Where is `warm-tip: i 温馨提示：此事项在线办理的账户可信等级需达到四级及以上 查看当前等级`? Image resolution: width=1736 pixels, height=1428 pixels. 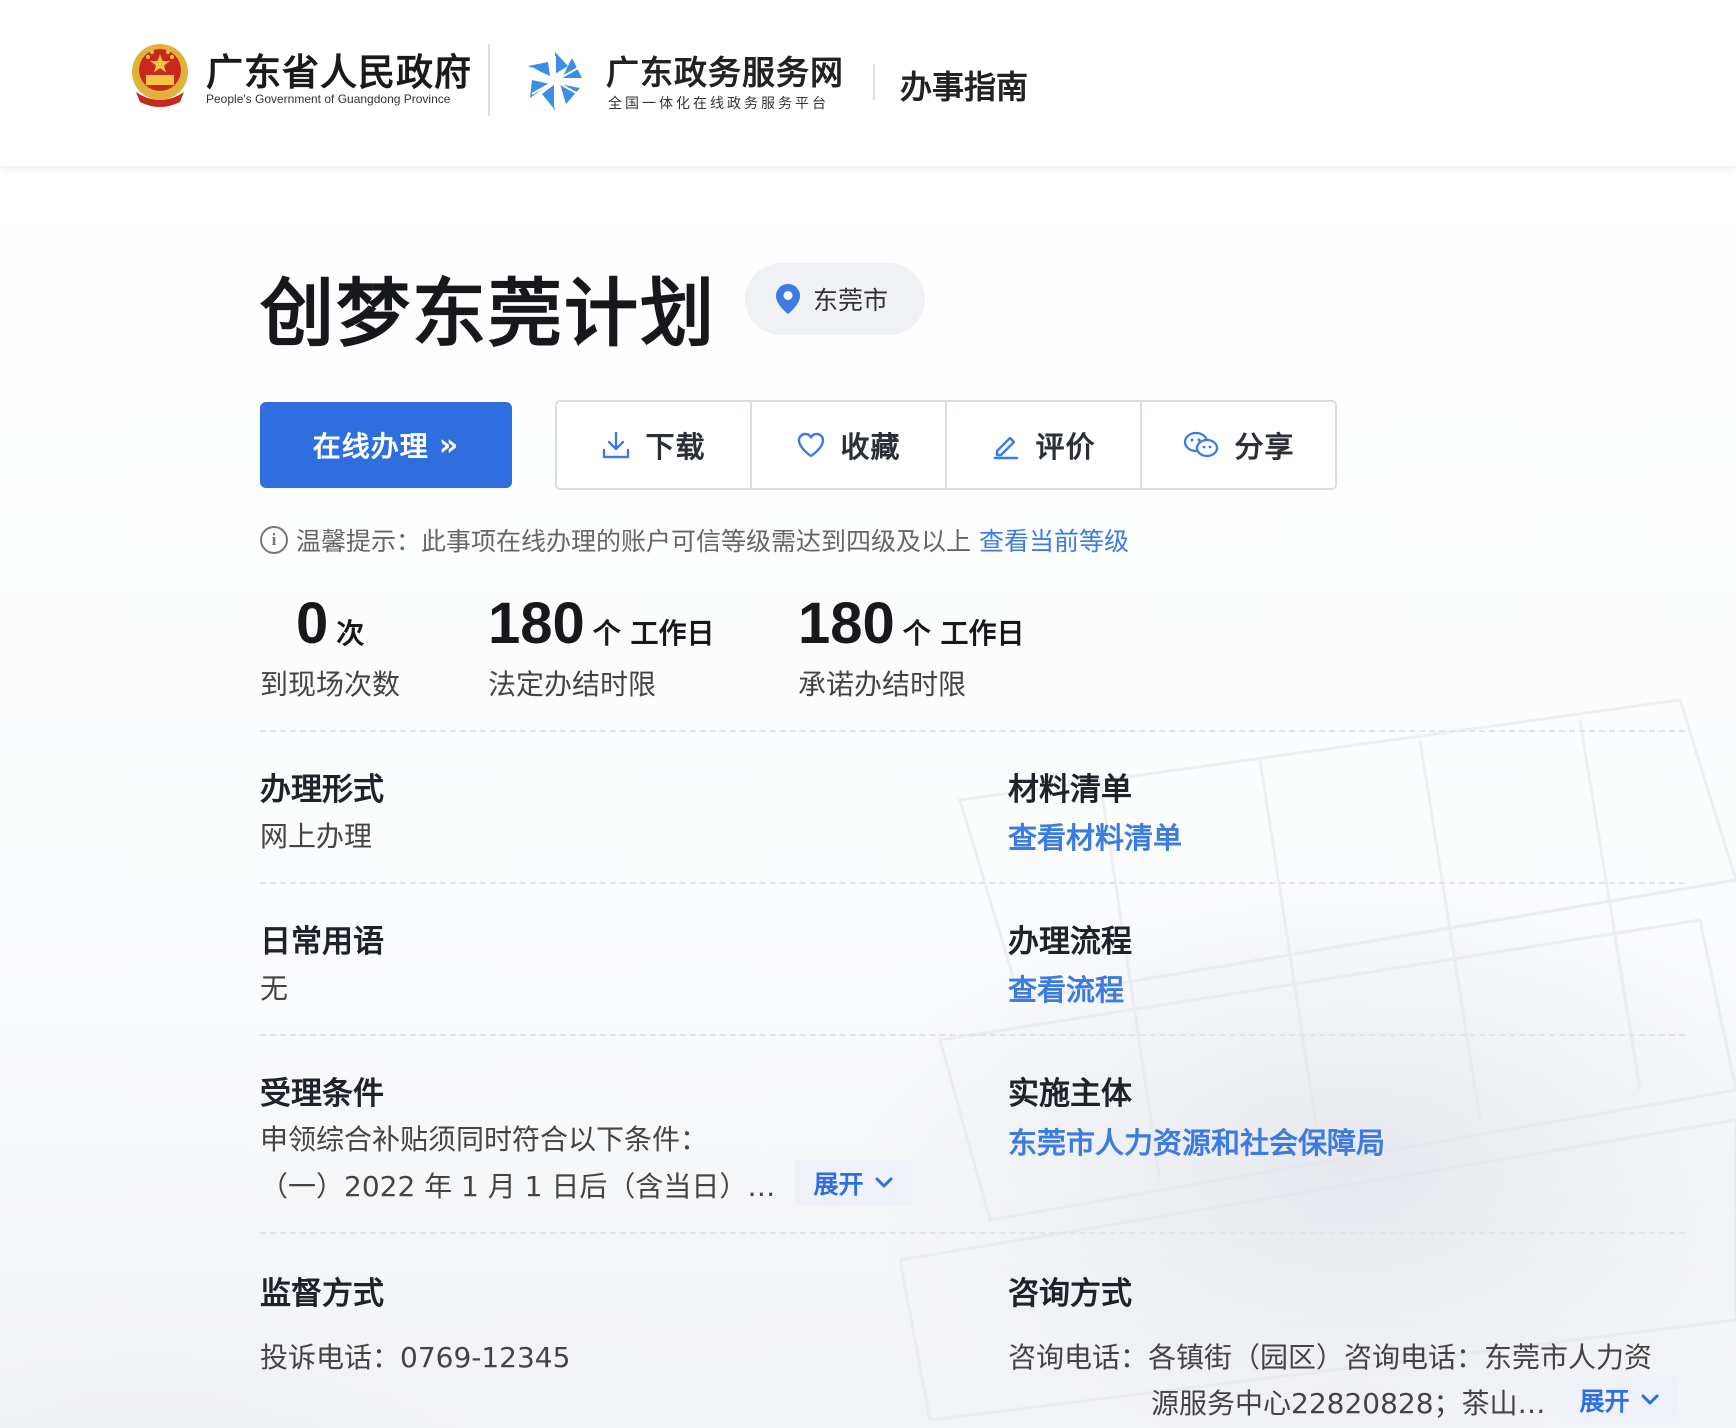 warm-tip: i 温馨提示：此事项在线办理的账户可信等级需达到四级及以上 查看当前等级 is located at coordinates (694, 540).